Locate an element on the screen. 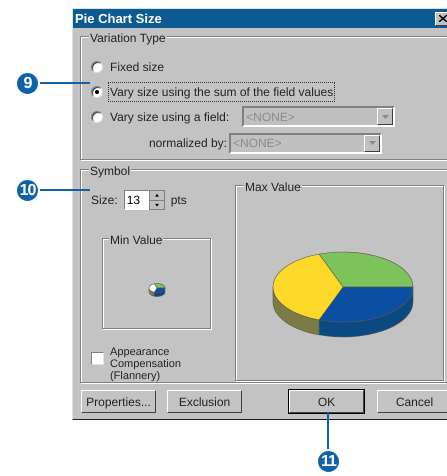 Image resolution: width=447 pixels, height=476 pixels. callout-number: 11 is located at coordinates (328, 461).